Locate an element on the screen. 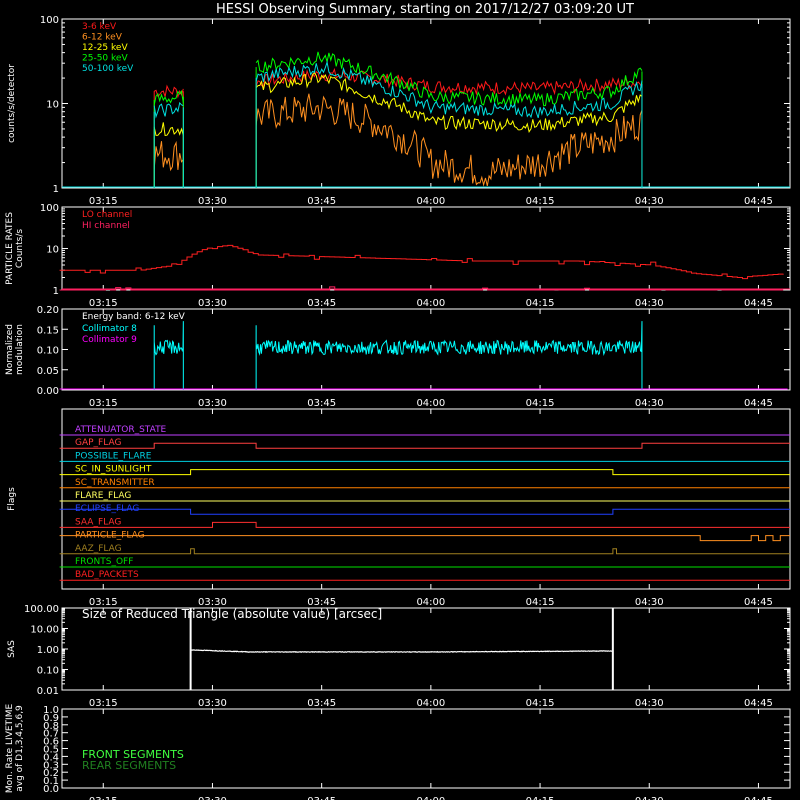  modulation-xtick-label: 03:15 is located at coordinates (103, 403).